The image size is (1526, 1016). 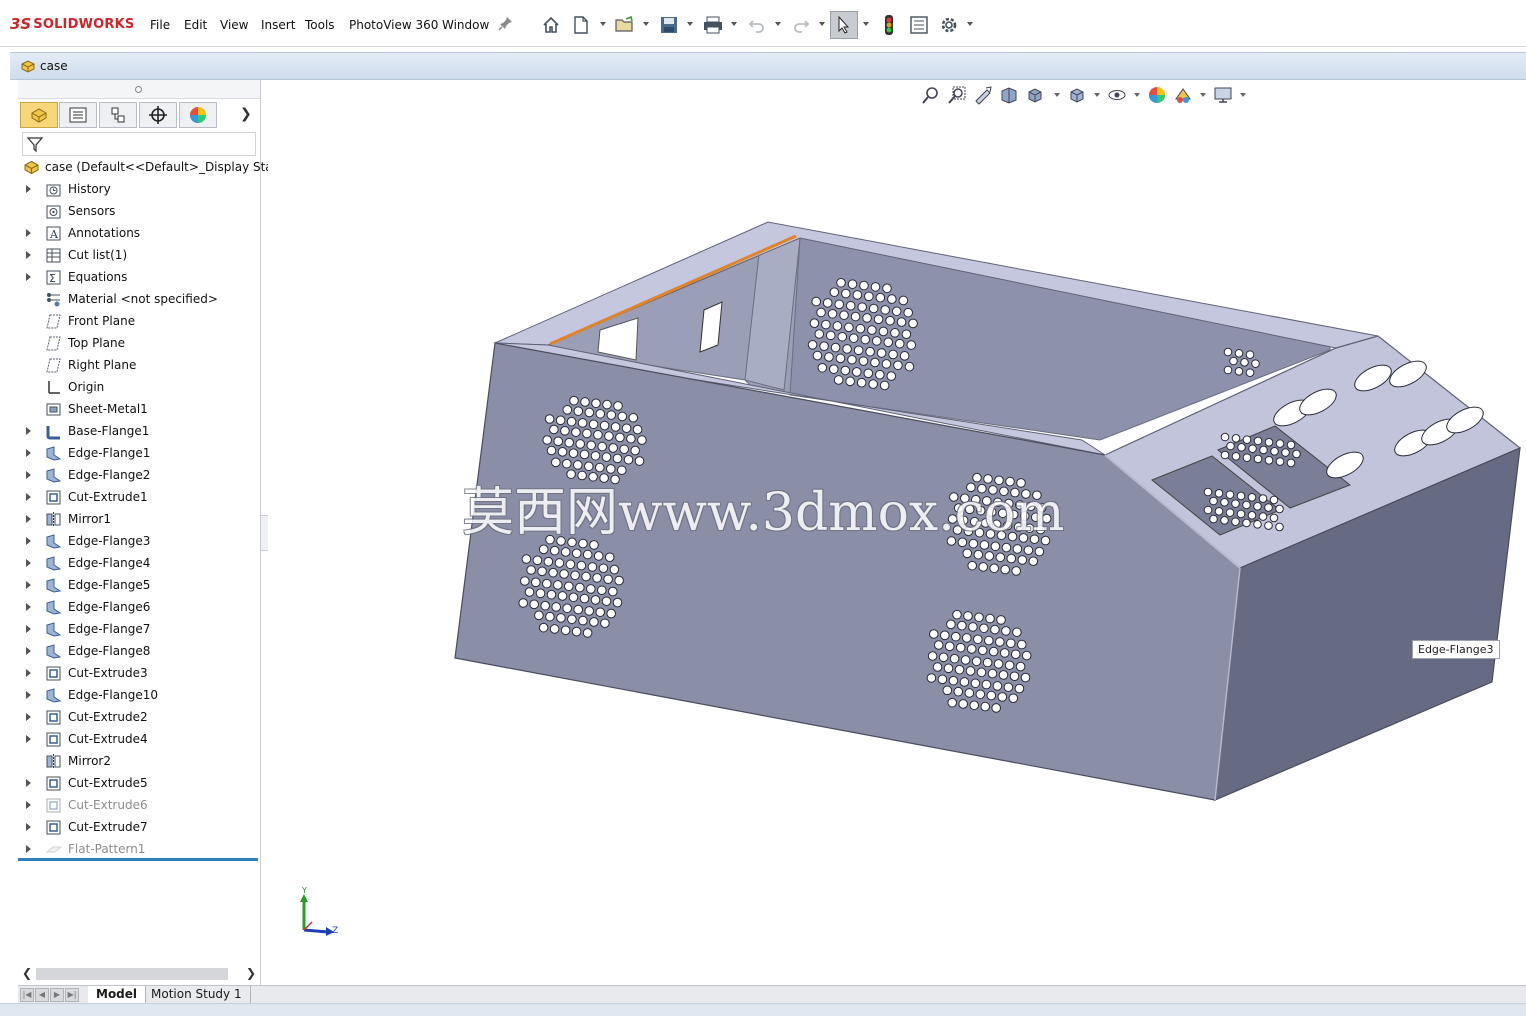 I want to click on tree-item: Front Plane, so click(x=139, y=321).